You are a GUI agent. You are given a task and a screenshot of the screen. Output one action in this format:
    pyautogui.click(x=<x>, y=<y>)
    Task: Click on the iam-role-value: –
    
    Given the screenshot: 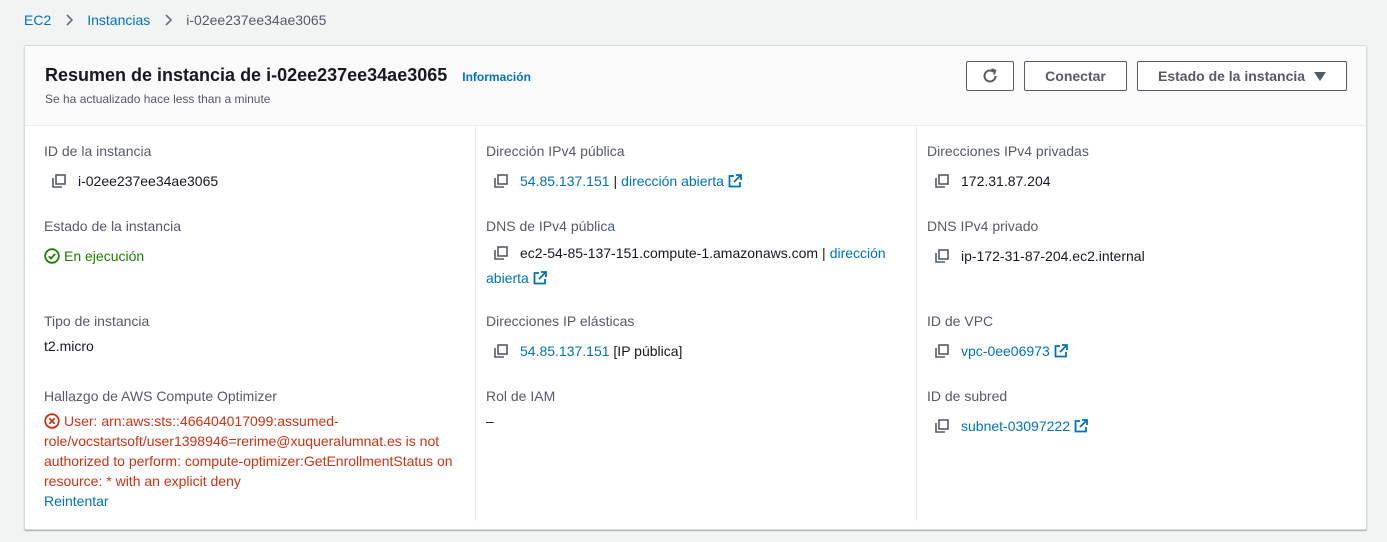 What is the action you would take?
    pyautogui.click(x=490, y=421)
    